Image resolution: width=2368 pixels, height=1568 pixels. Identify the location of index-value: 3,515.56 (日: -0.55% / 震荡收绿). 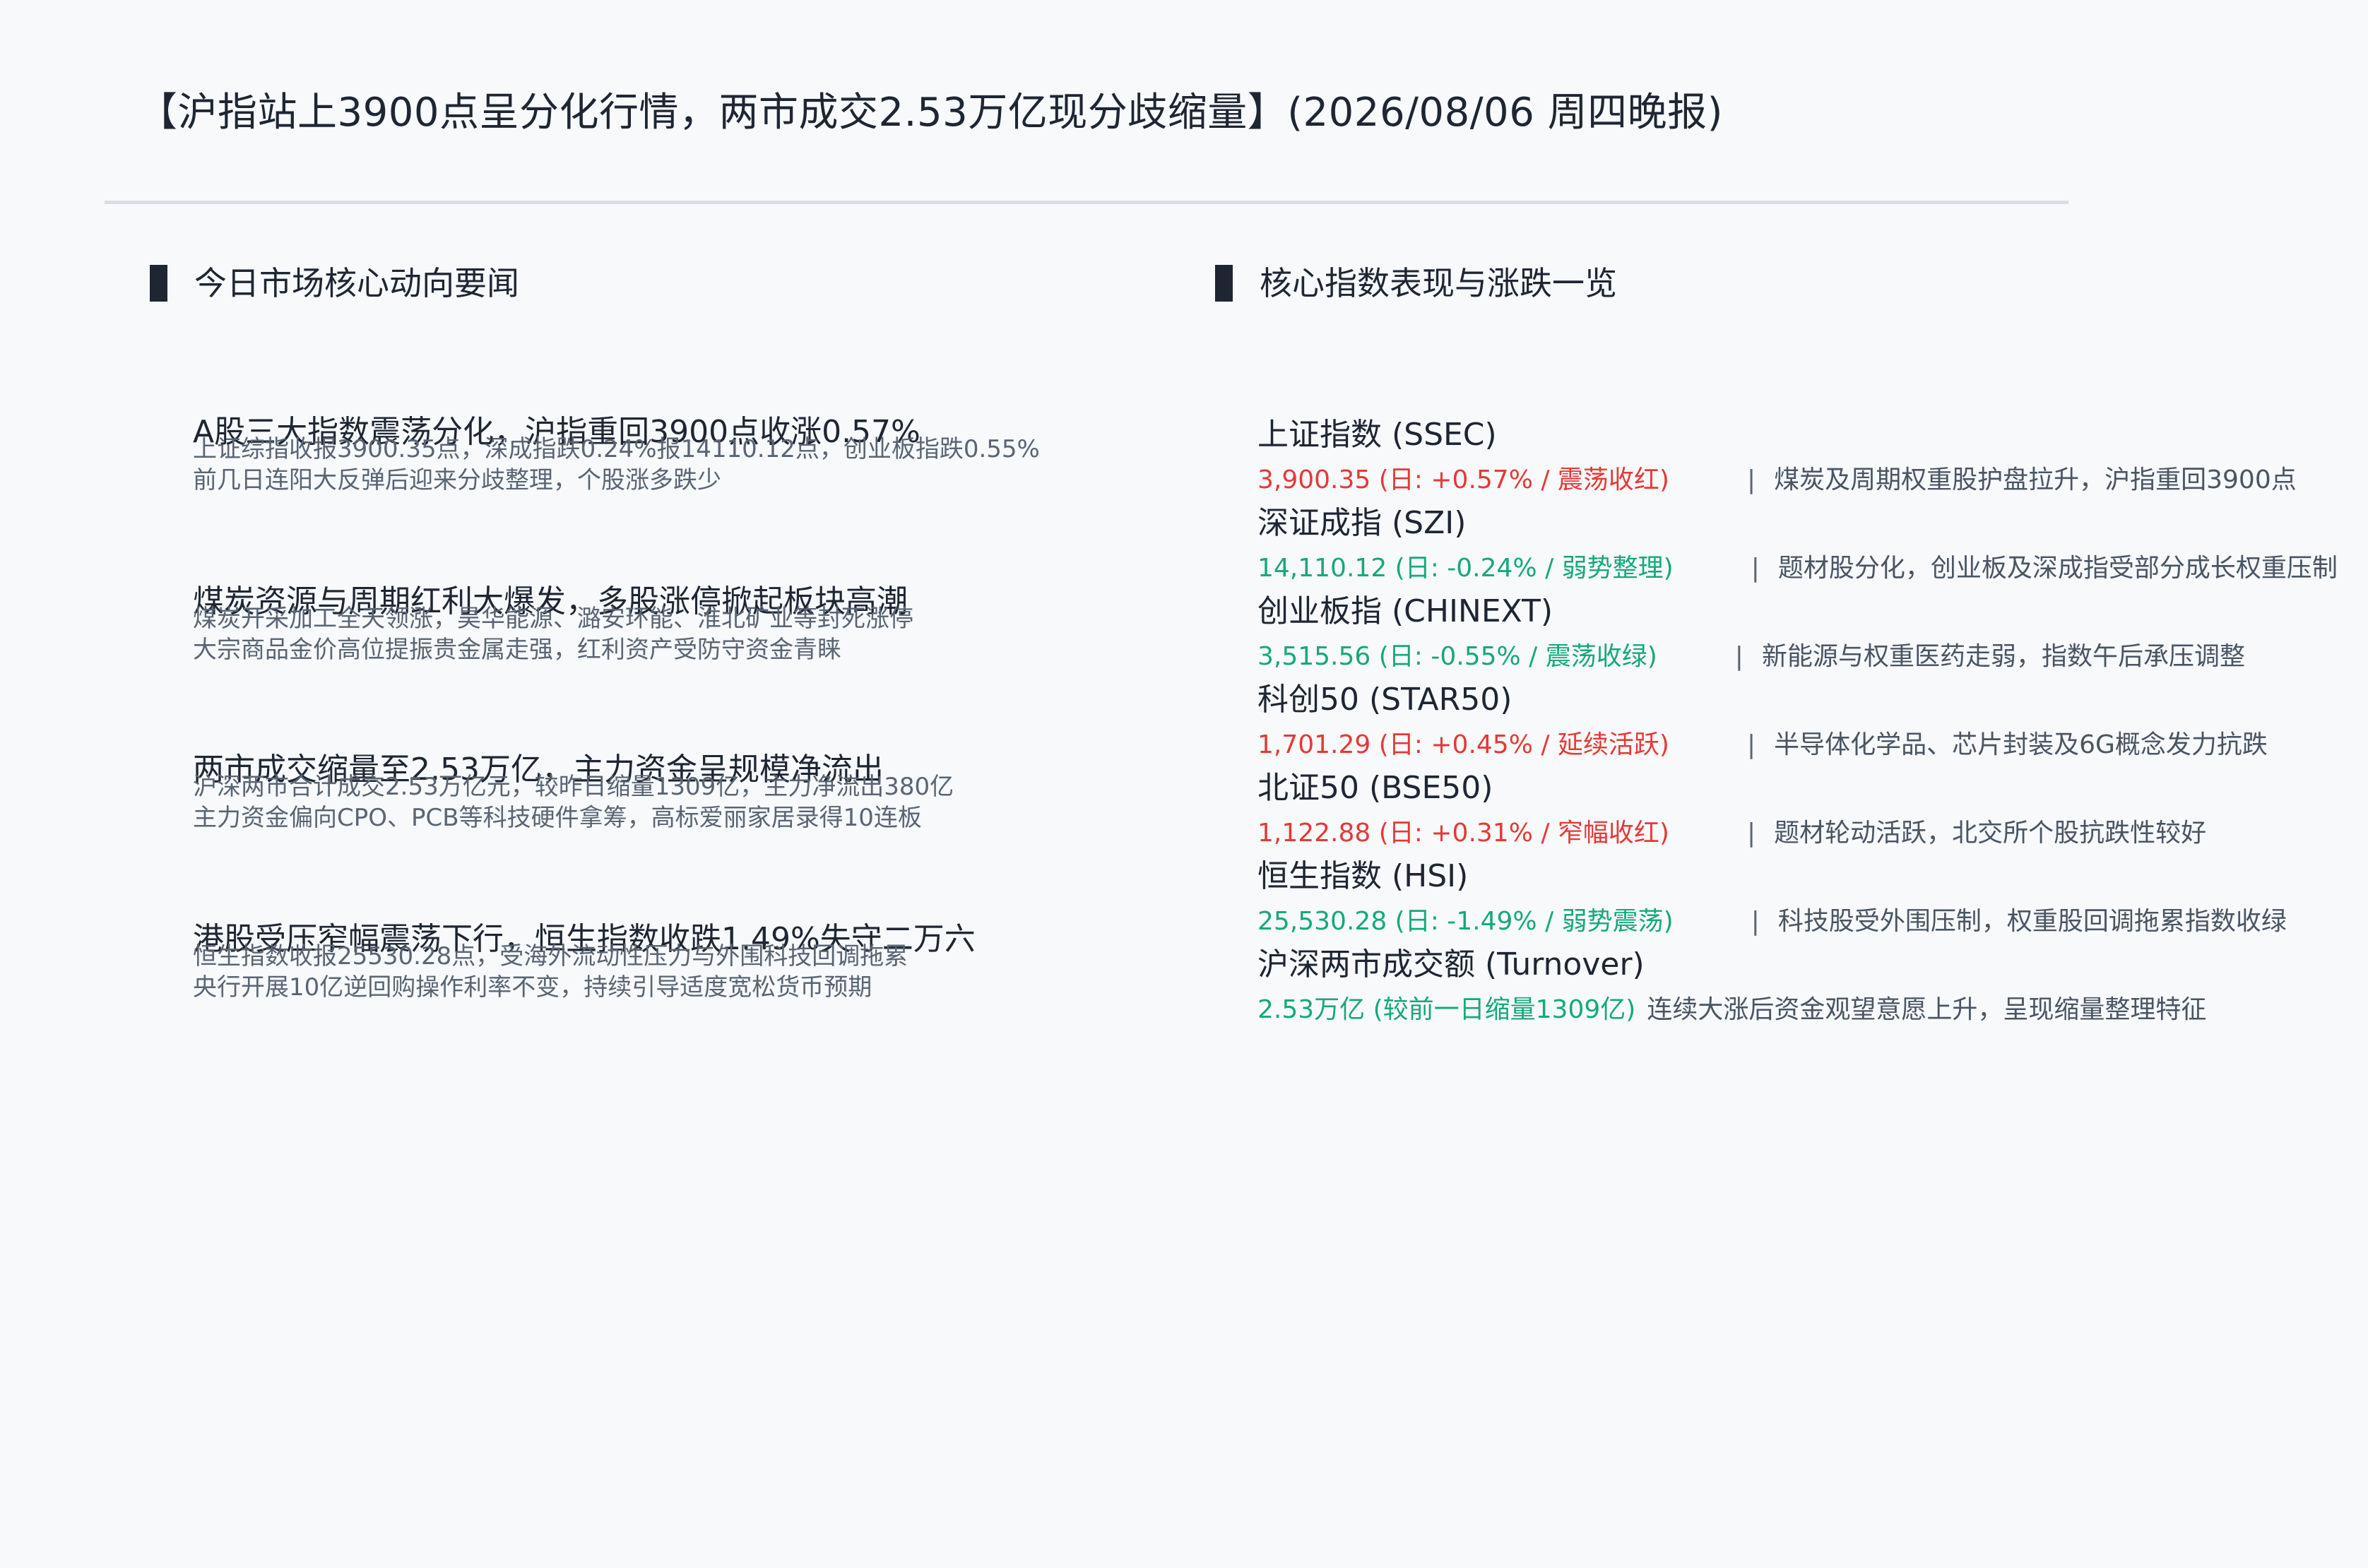
(1457, 656).